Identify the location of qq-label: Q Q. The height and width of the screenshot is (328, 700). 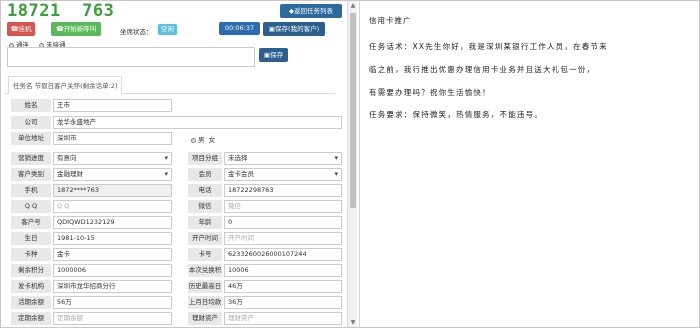
(31, 206).